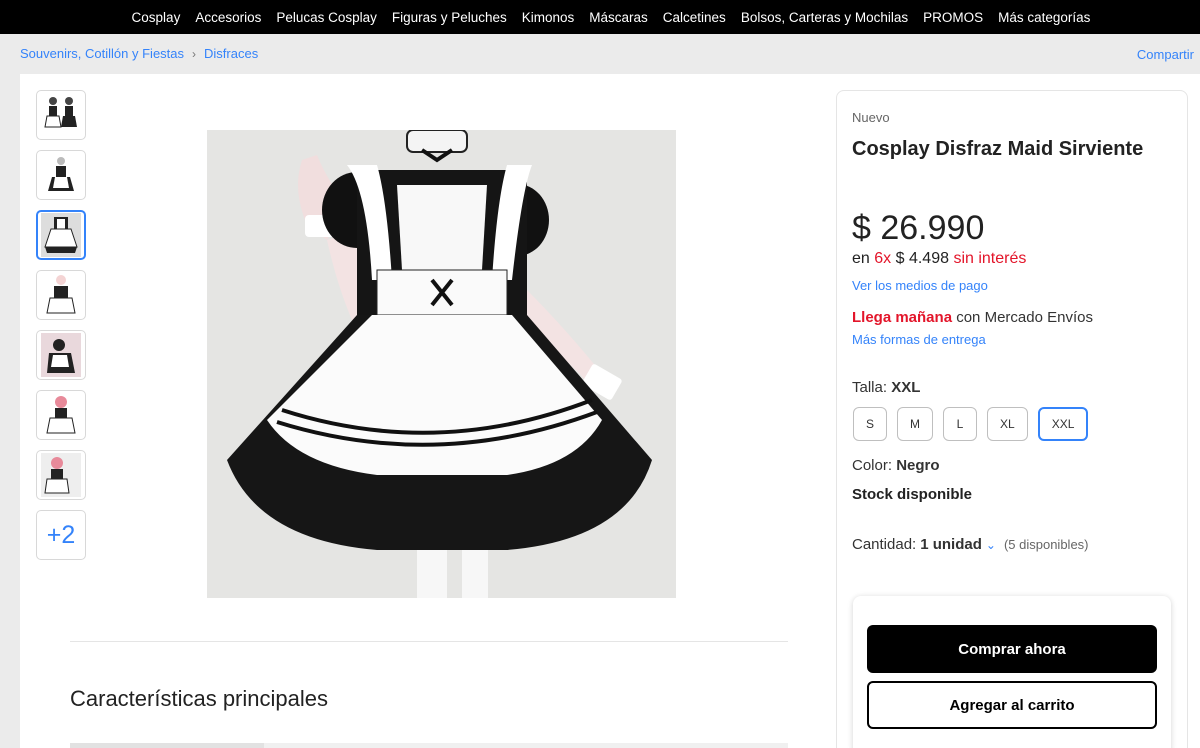  I want to click on section-title-caracteristicas: Características principales, so click(199, 698).